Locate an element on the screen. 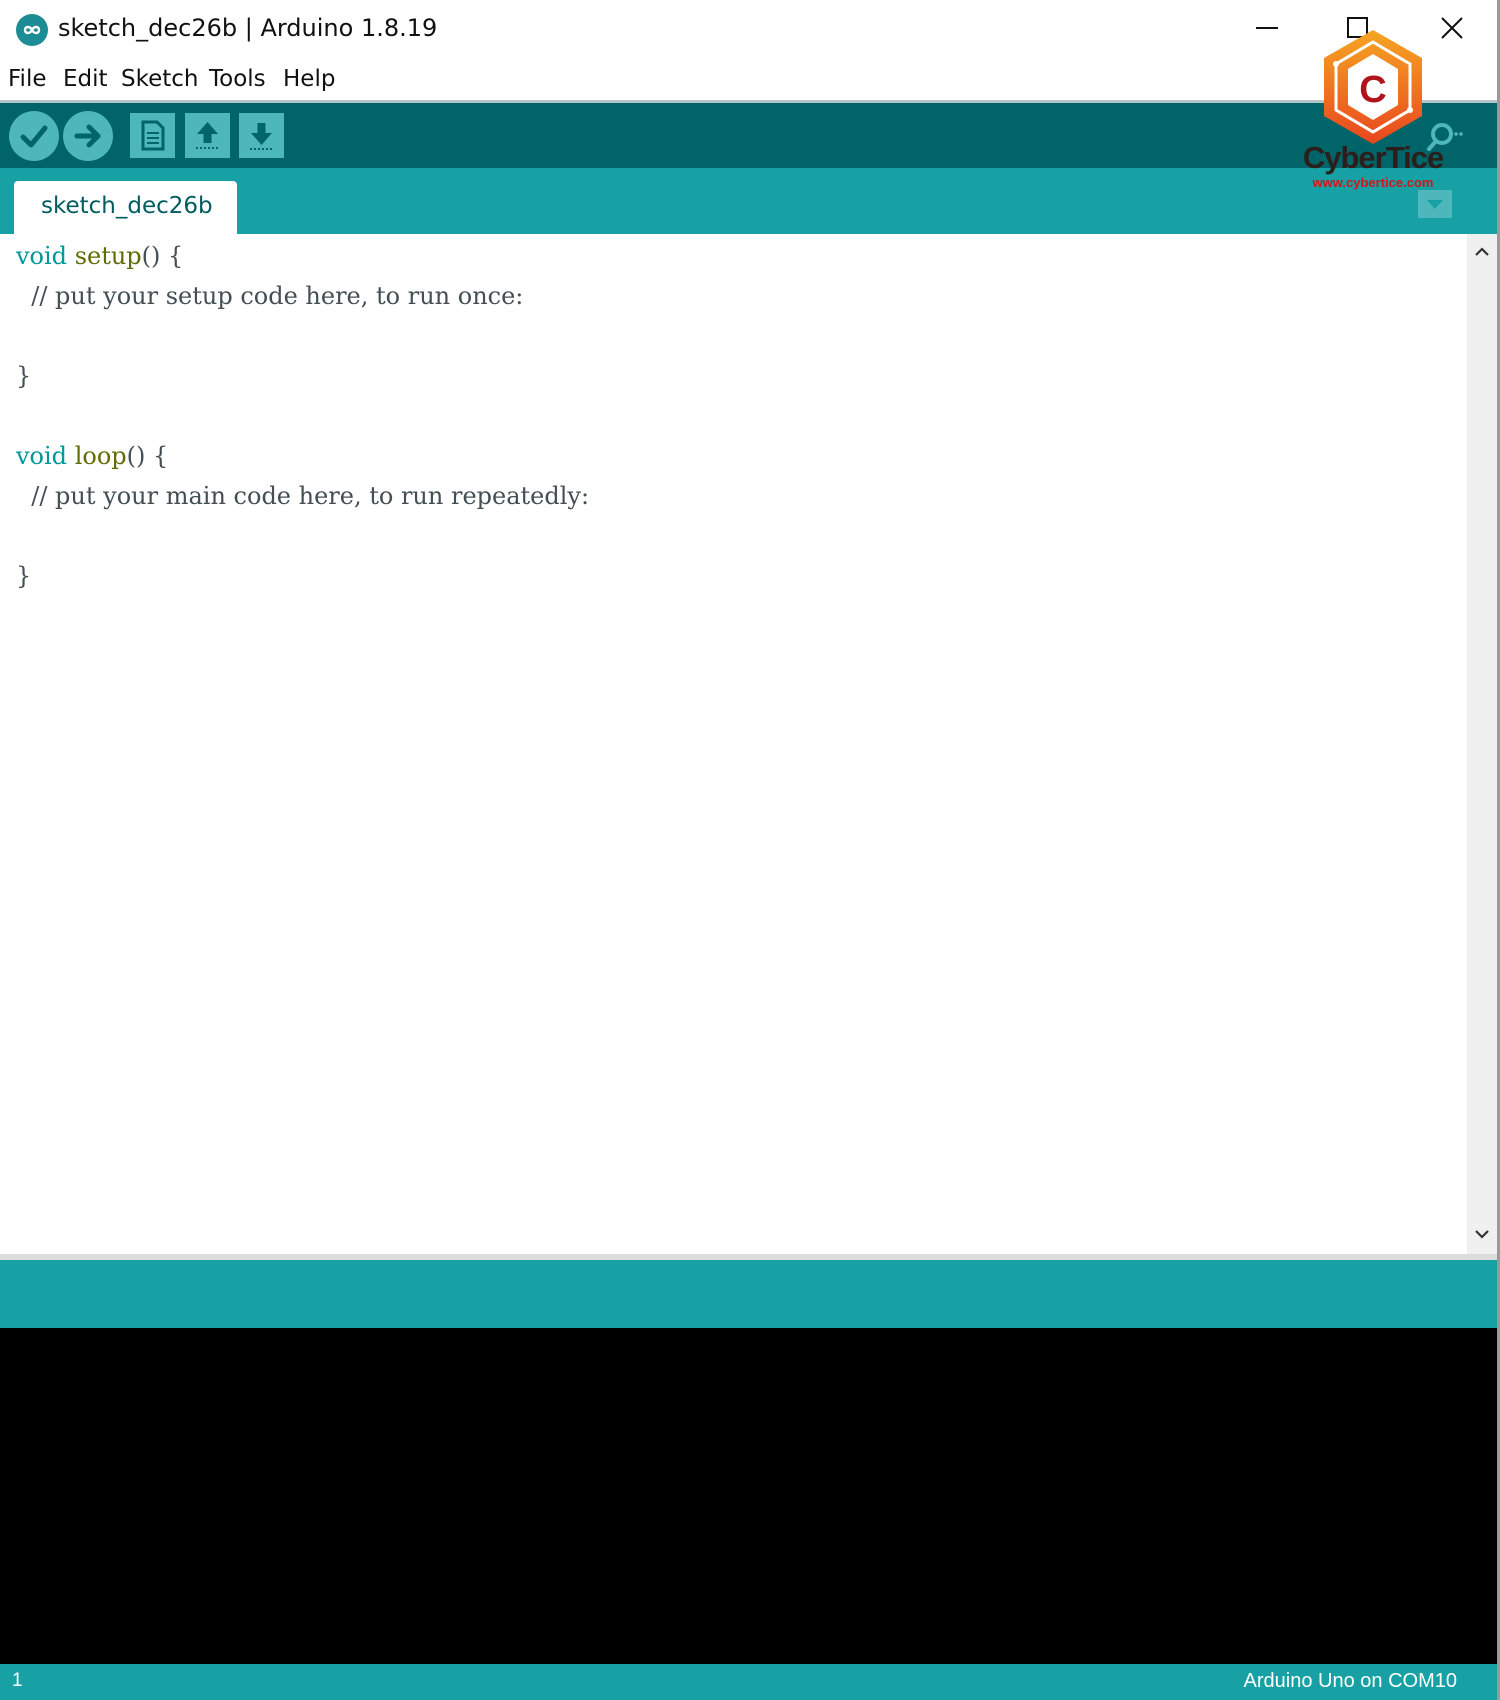 The height and width of the screenshot is (1700, 1500). scroll-down-button is located at coordinates (1482, 1234).